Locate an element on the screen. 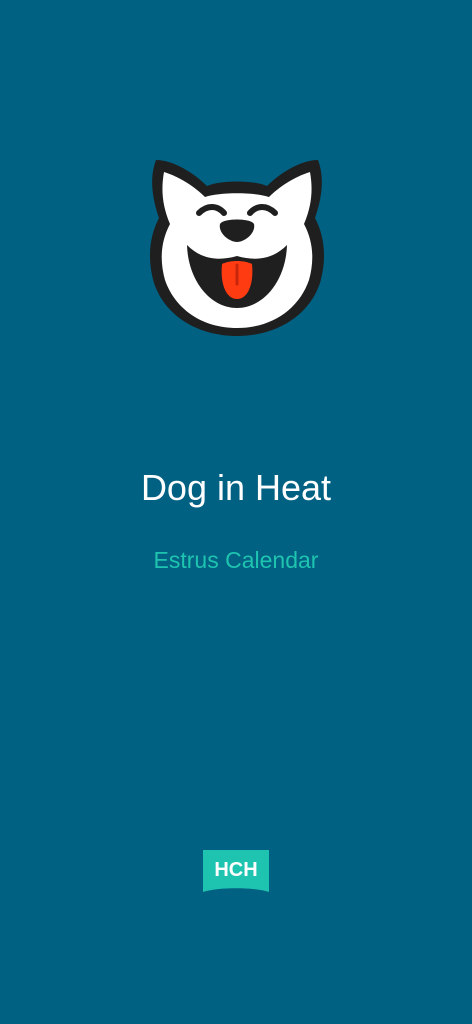  brand-label: HCH is located at coordinates (236, 870).